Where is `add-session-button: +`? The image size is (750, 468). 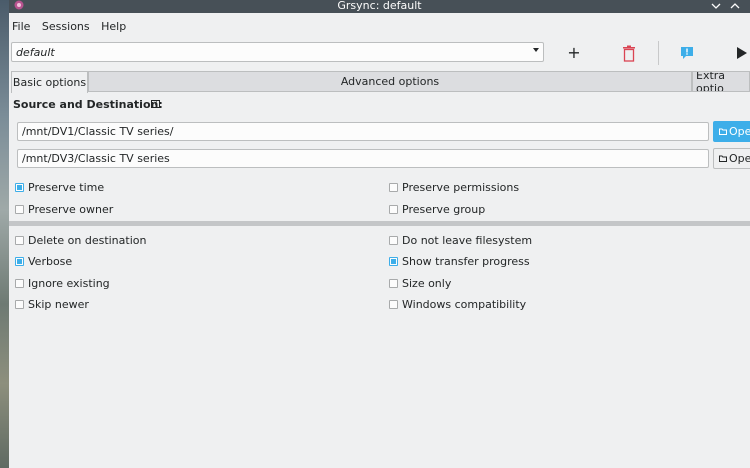
add-session-button: + is located at coordinates (574, 53).